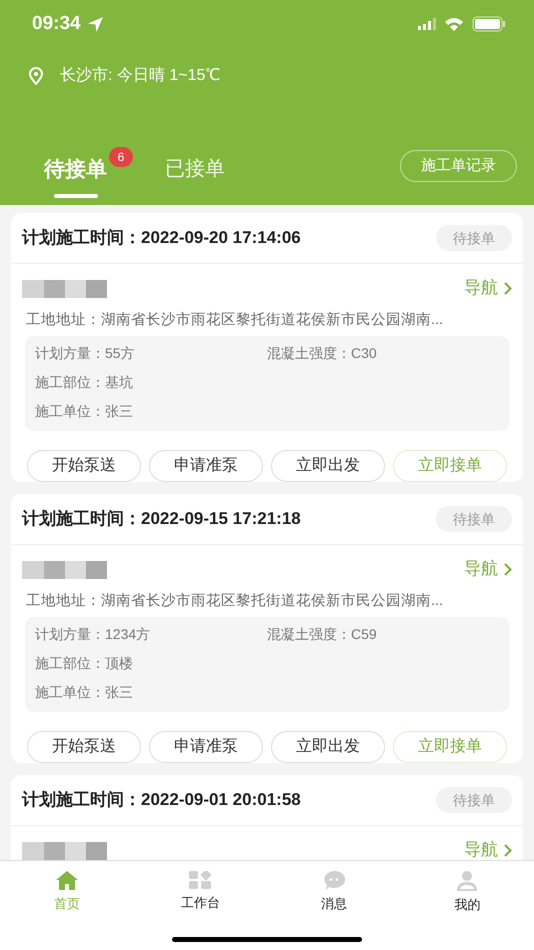  What do you see at coordinates (322, 353) in the screenshot?
I see `detail-text: 混凝土强度：C30` at bounding box center [322, 353].